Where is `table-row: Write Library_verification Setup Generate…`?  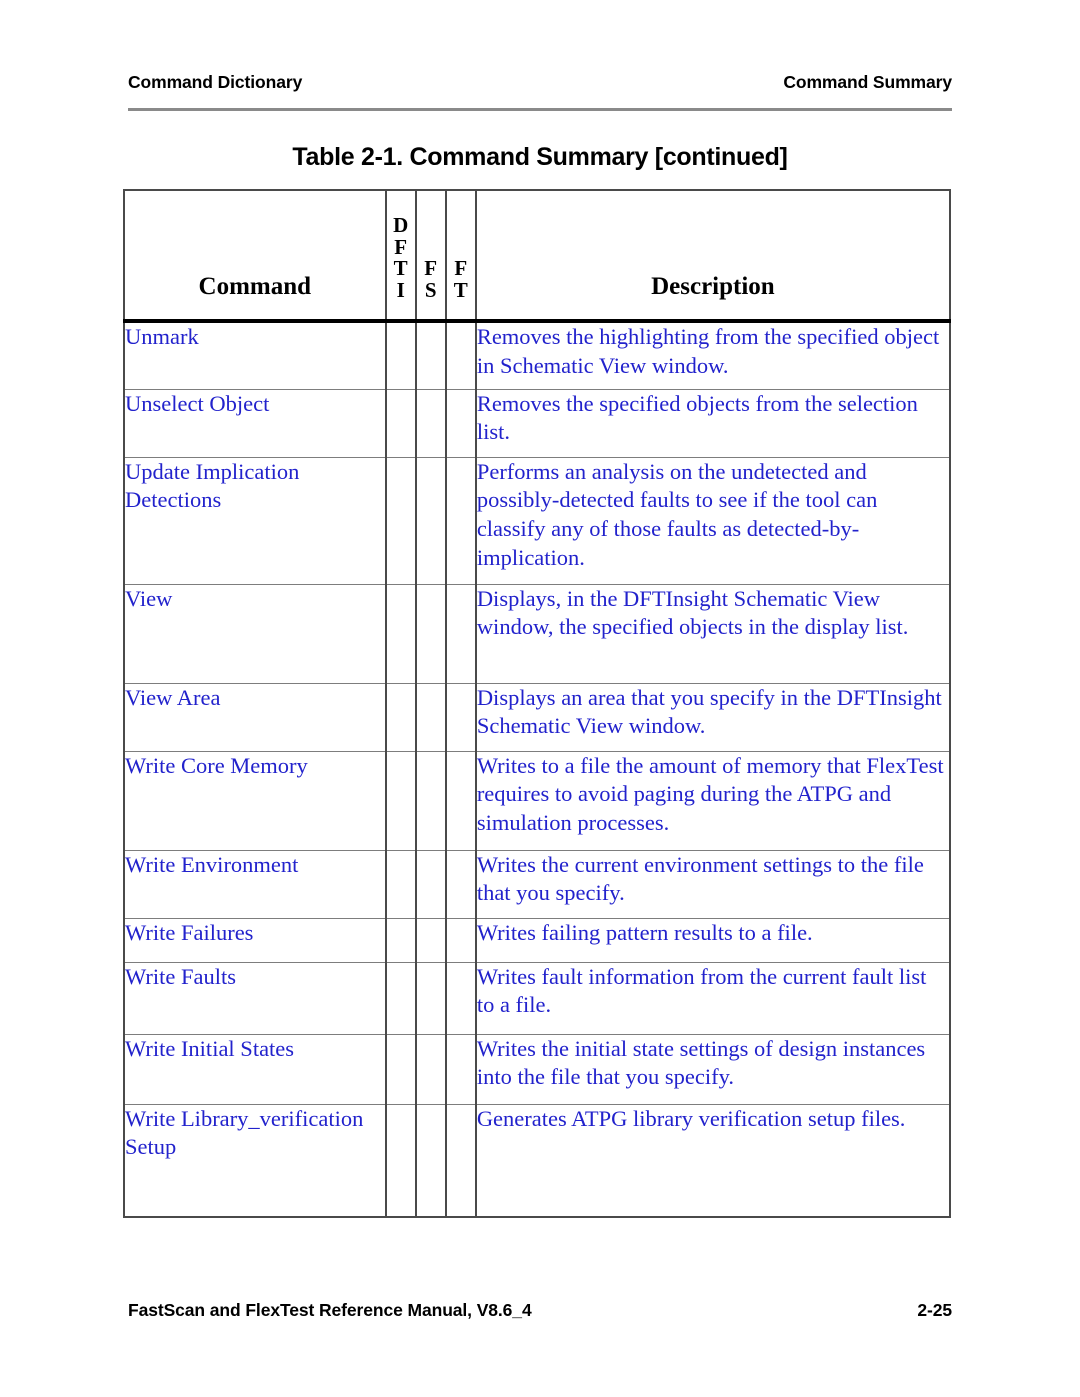 table-row: Write Library_verification Setup Generate… is located at coordinates (537, 1161).